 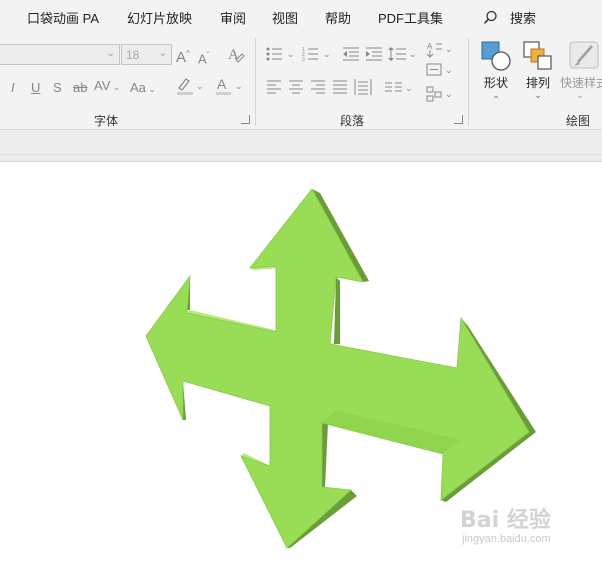 What do you see at coordinates (159, 17) in the screenshot?
I see `menu-slideshow: 幻灯片放映` at bounding box center [159, 17].